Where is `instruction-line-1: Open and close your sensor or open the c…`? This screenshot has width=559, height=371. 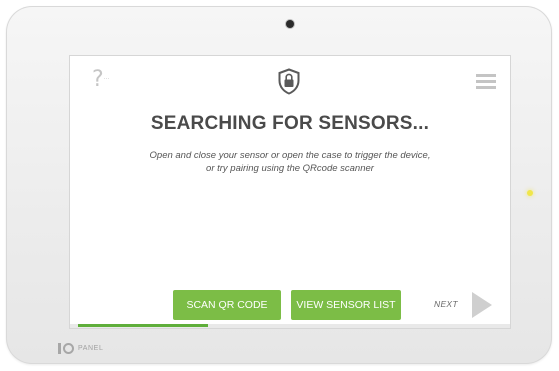 instruction-line-1: Open and close your sensor or open the c… is located at coordinates (290, 155).